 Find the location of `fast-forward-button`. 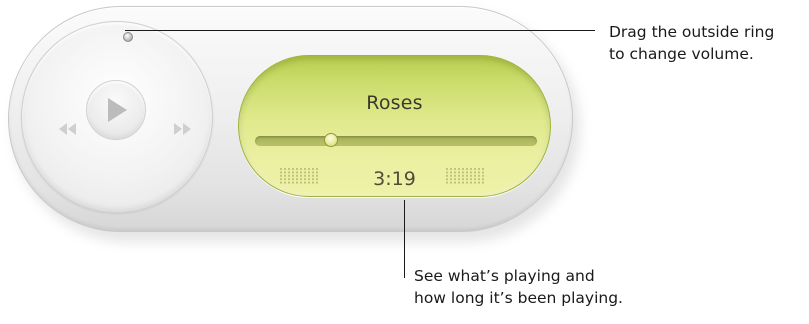

fast-forward-button is located at coordinates (183, 129).